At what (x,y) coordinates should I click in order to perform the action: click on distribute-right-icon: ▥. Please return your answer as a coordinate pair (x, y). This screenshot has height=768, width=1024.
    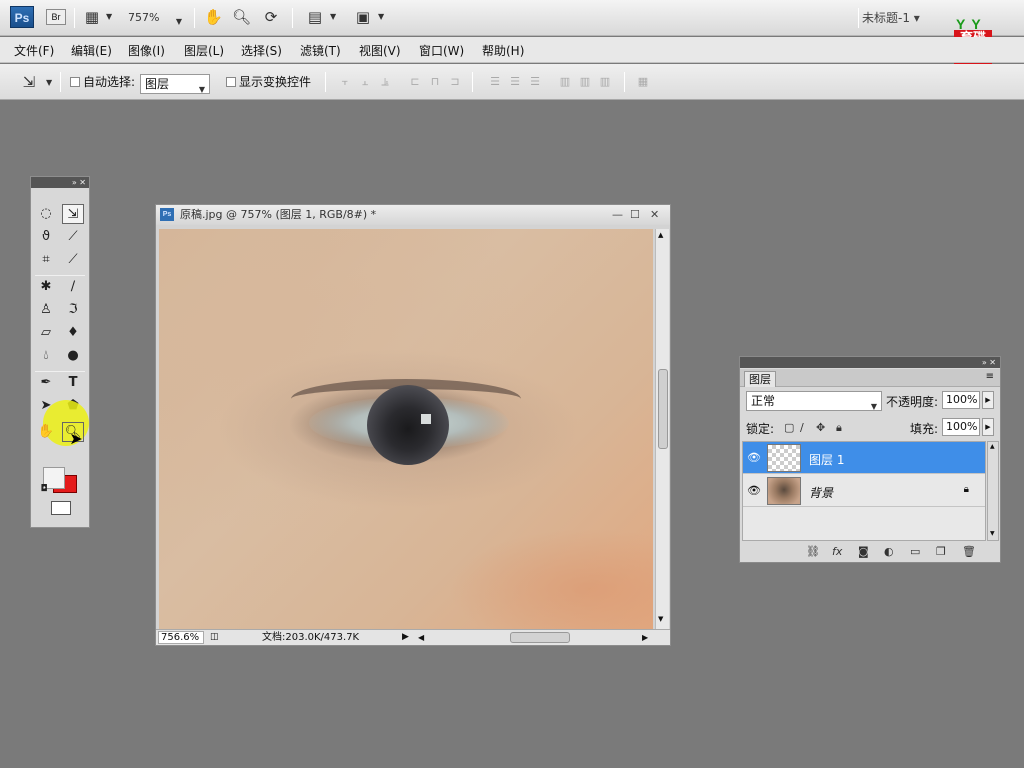
    Looking at the image, I should click on (605, 82).